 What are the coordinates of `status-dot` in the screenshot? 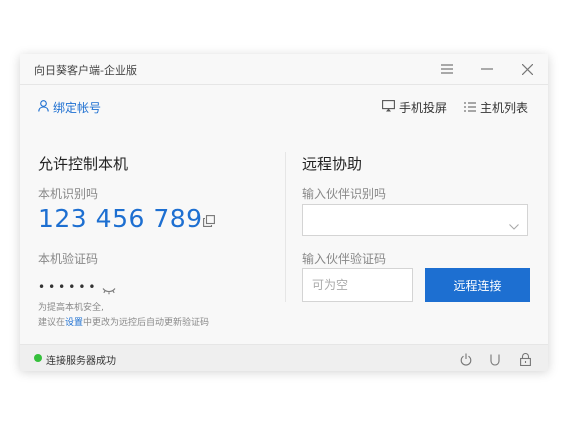 It's located at (38, 358).